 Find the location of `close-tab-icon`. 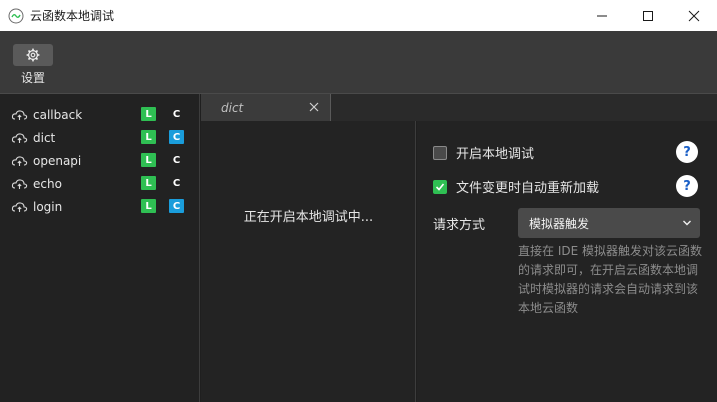

close-tab-icon is located at coordinates (314, 107).